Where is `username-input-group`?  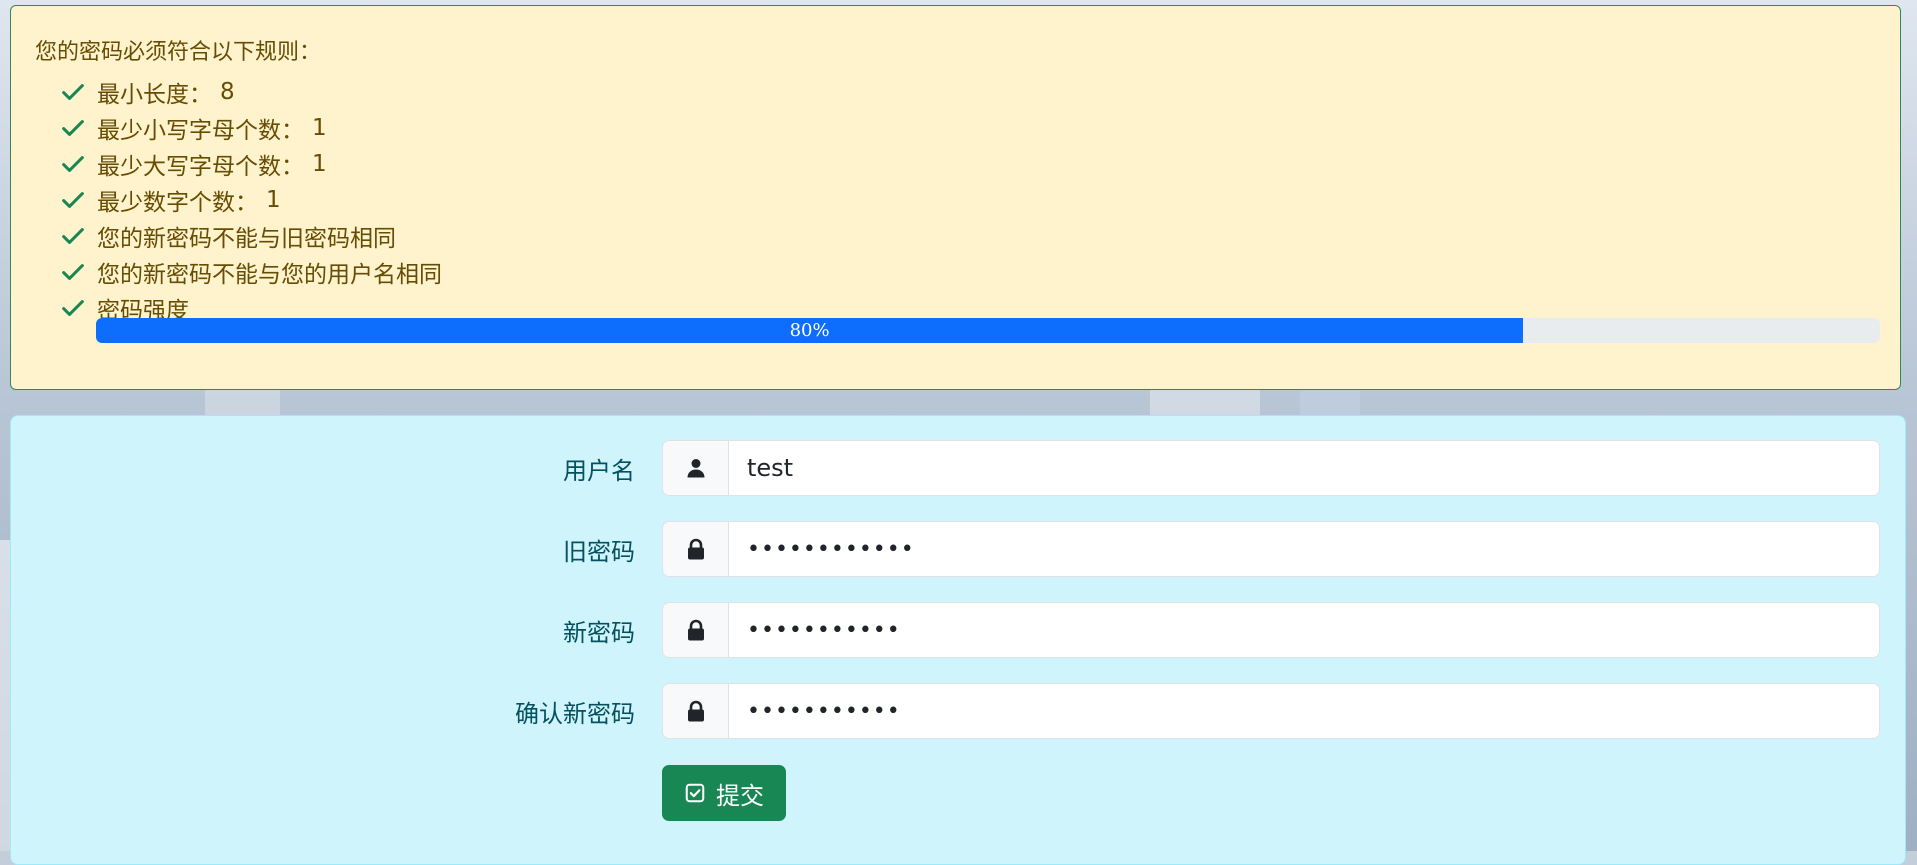 username-input-group is located at coordinates (1271, 468).